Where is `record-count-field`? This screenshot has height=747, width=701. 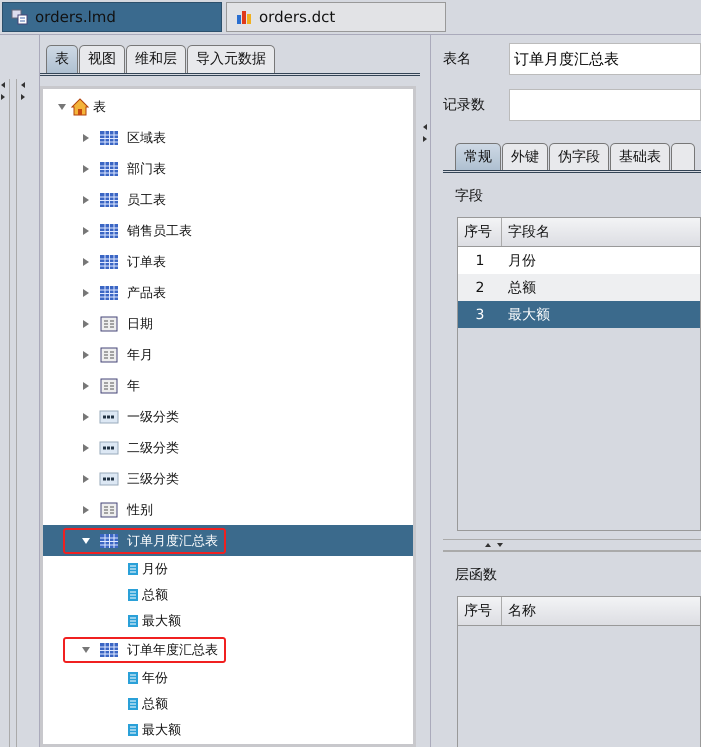
record-count-field is located at coordinates (605, 105).